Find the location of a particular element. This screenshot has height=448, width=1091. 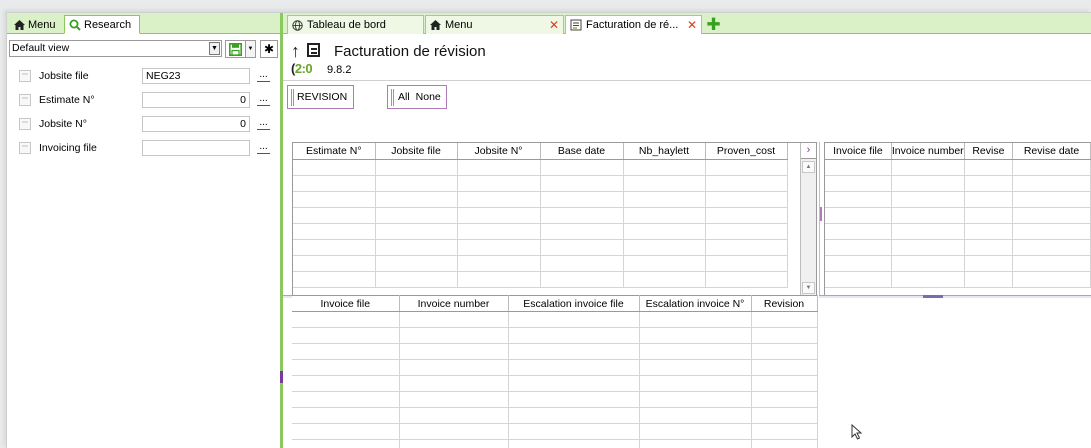

grid-splitter-vertical is located at coordinates (820, 219).